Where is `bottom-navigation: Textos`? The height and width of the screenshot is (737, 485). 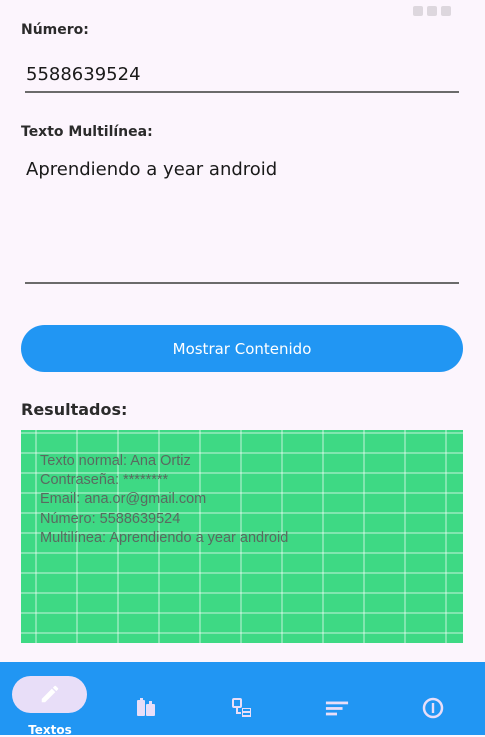 bottom-navigation: Textos is located at coordinates (242, 699).